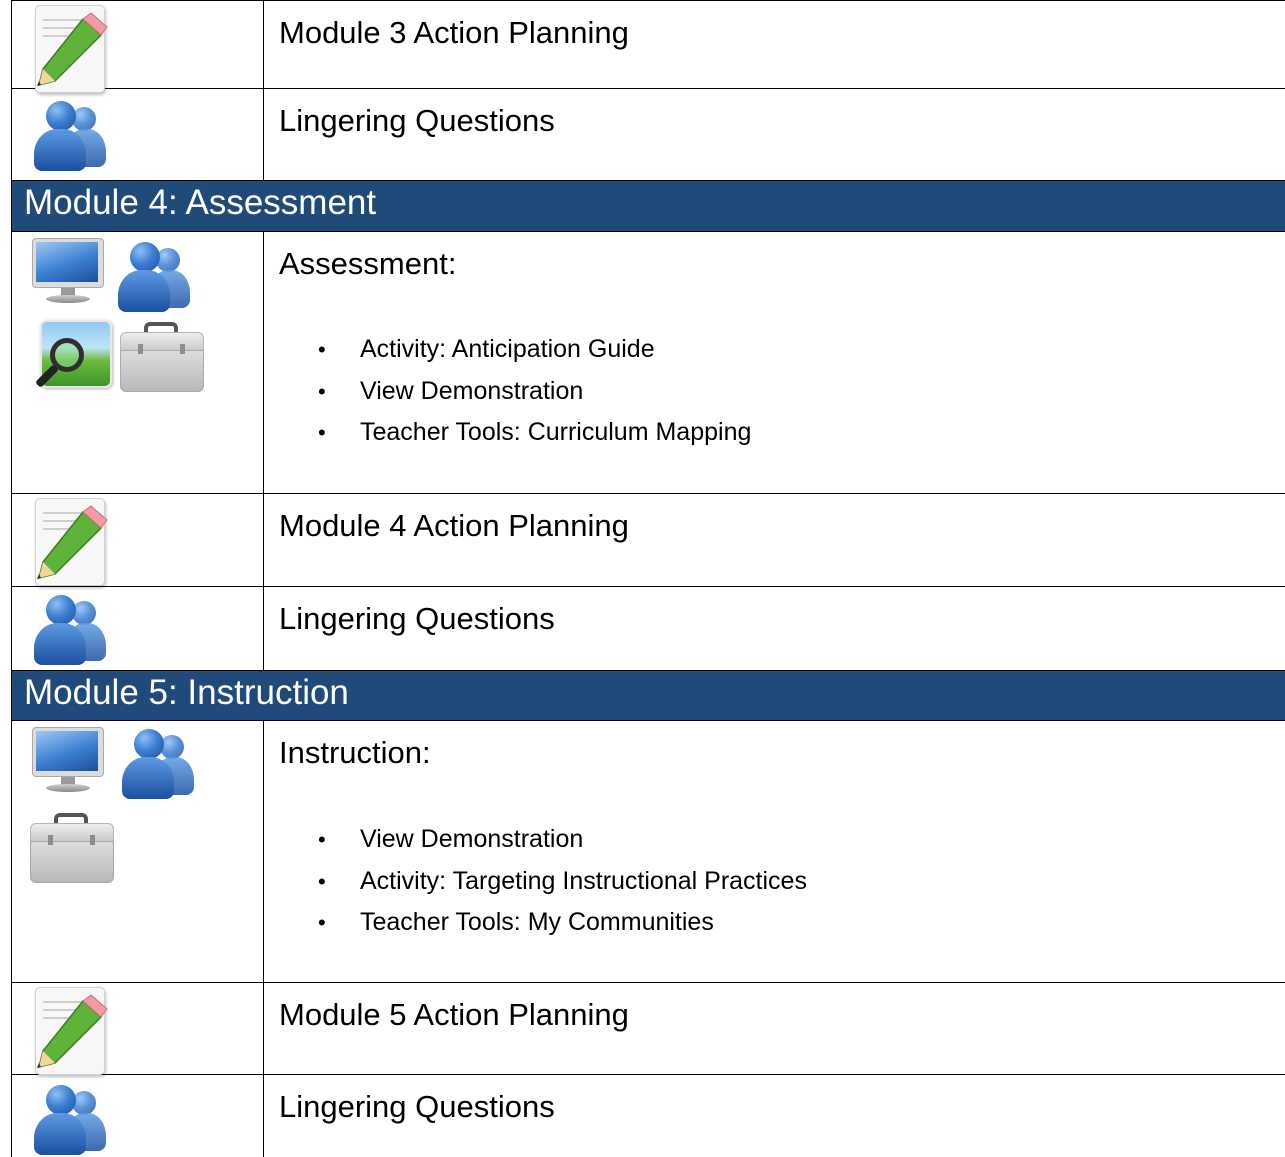 This screenshot has height=1157, width=1285. I want to click on row-title: Module 3 Action Planning, so click(454, 32).